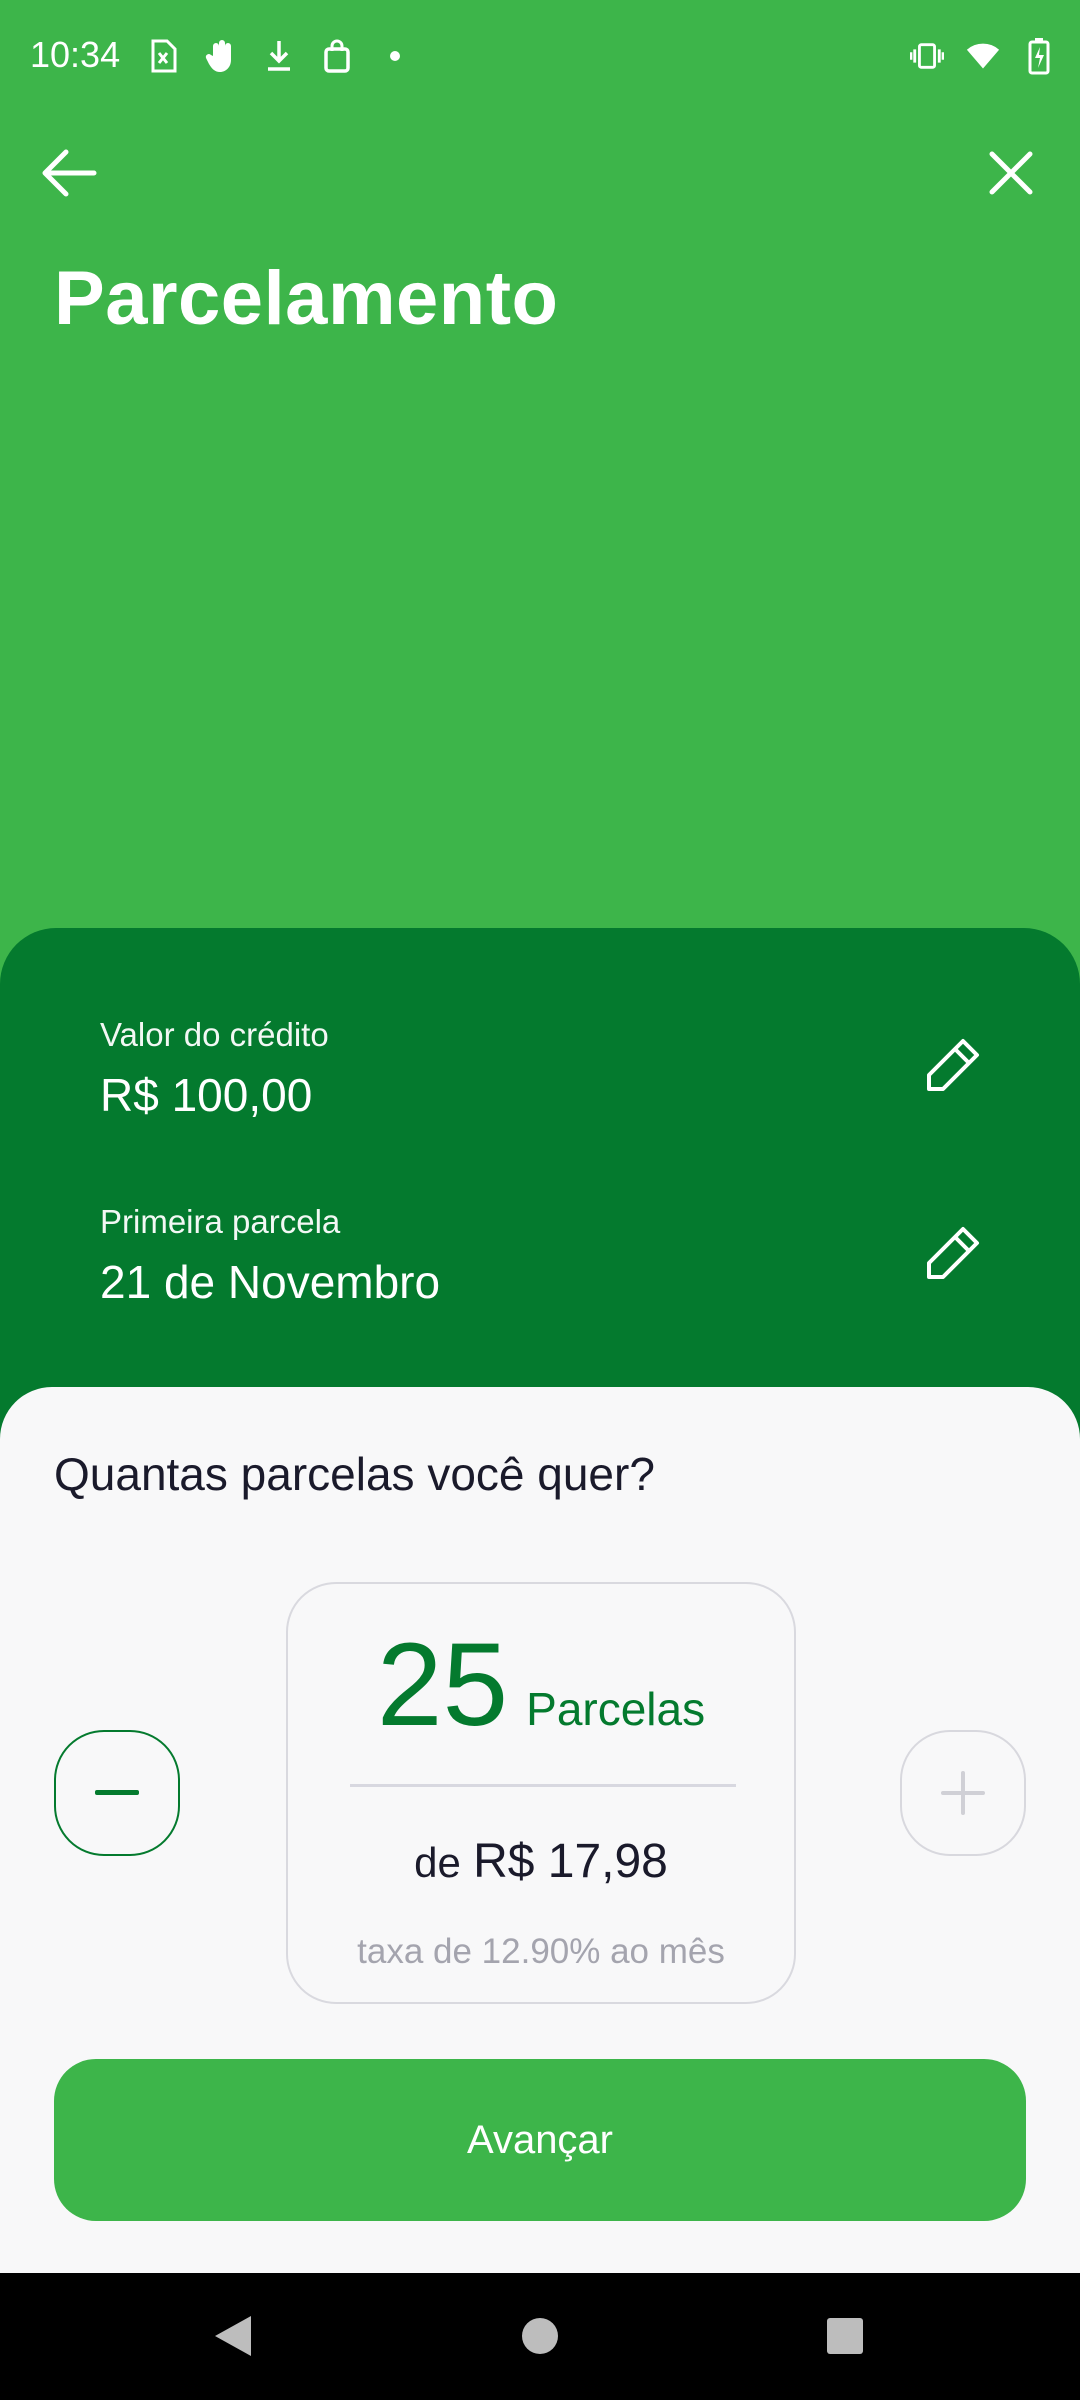 The height and width of the screenshot is (2400, 1080). What do you see at coordinates (220, 1221) in the screenshot?
I see `first-installment-label: Primeira parcela` at bounding box center [220, 1221].